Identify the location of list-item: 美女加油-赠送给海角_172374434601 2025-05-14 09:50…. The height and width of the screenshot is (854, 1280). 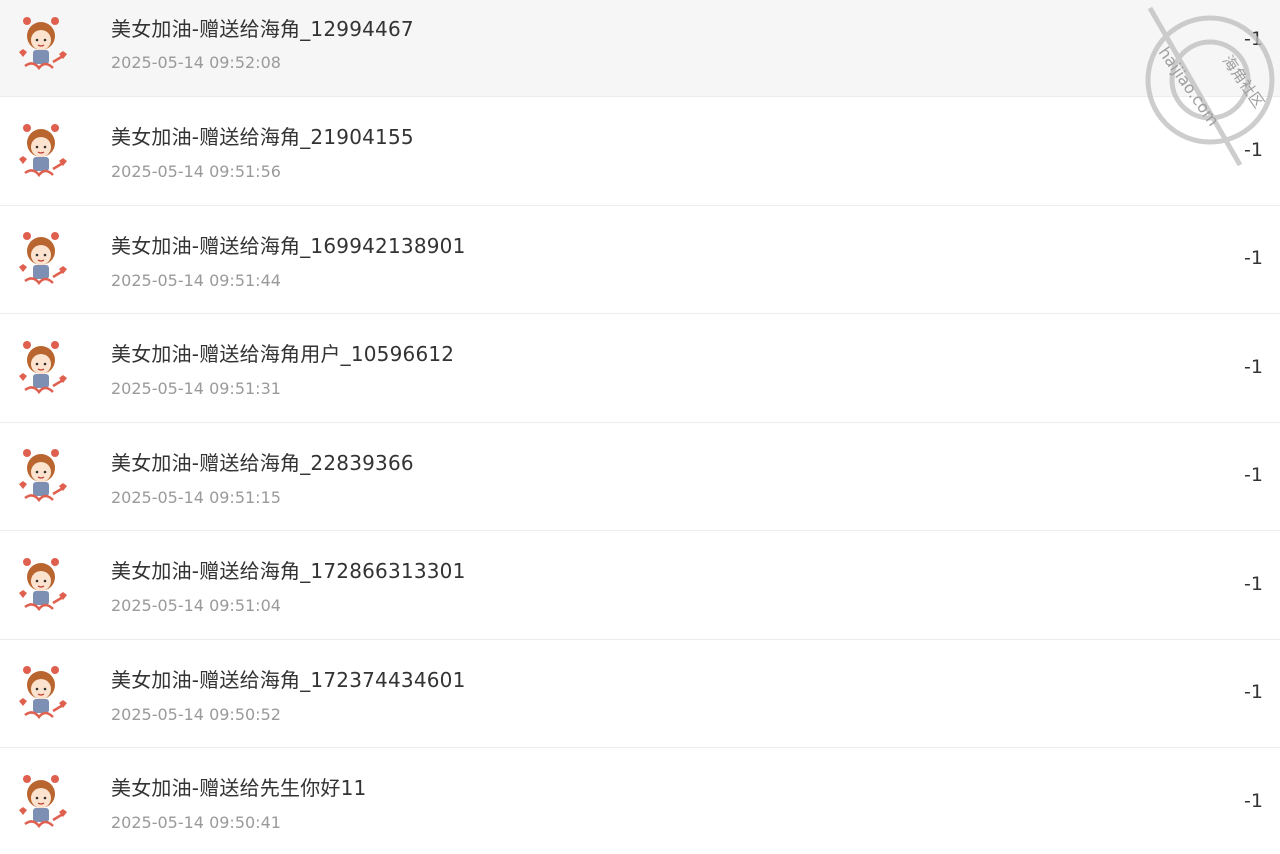
(640, 693).